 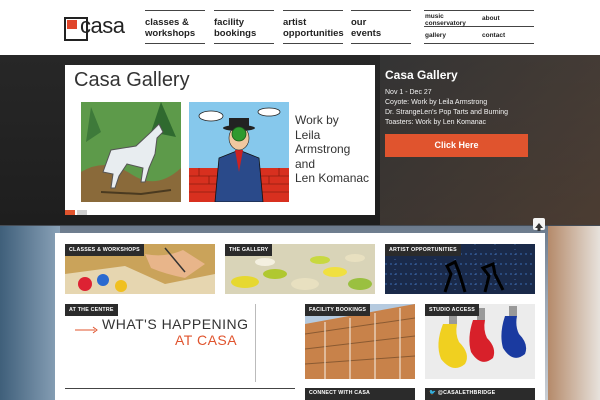 What do you see at coordinates (239, 152) in the screenshot?
I see `bowler-hat-man-artwork` at bounding box center [239, 152].